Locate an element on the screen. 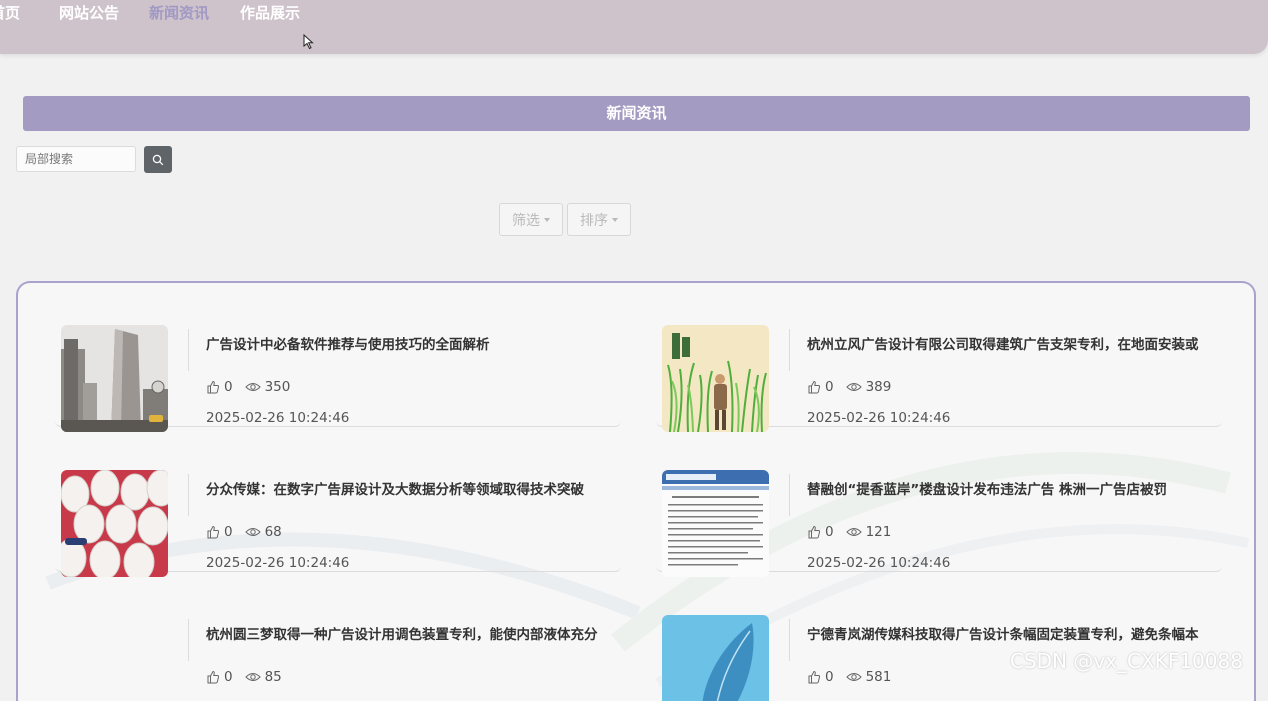 The width and height of the screenshot is (1268, 701). nav-item-announcements: 网站公告 is located at coordinates (89, 12).